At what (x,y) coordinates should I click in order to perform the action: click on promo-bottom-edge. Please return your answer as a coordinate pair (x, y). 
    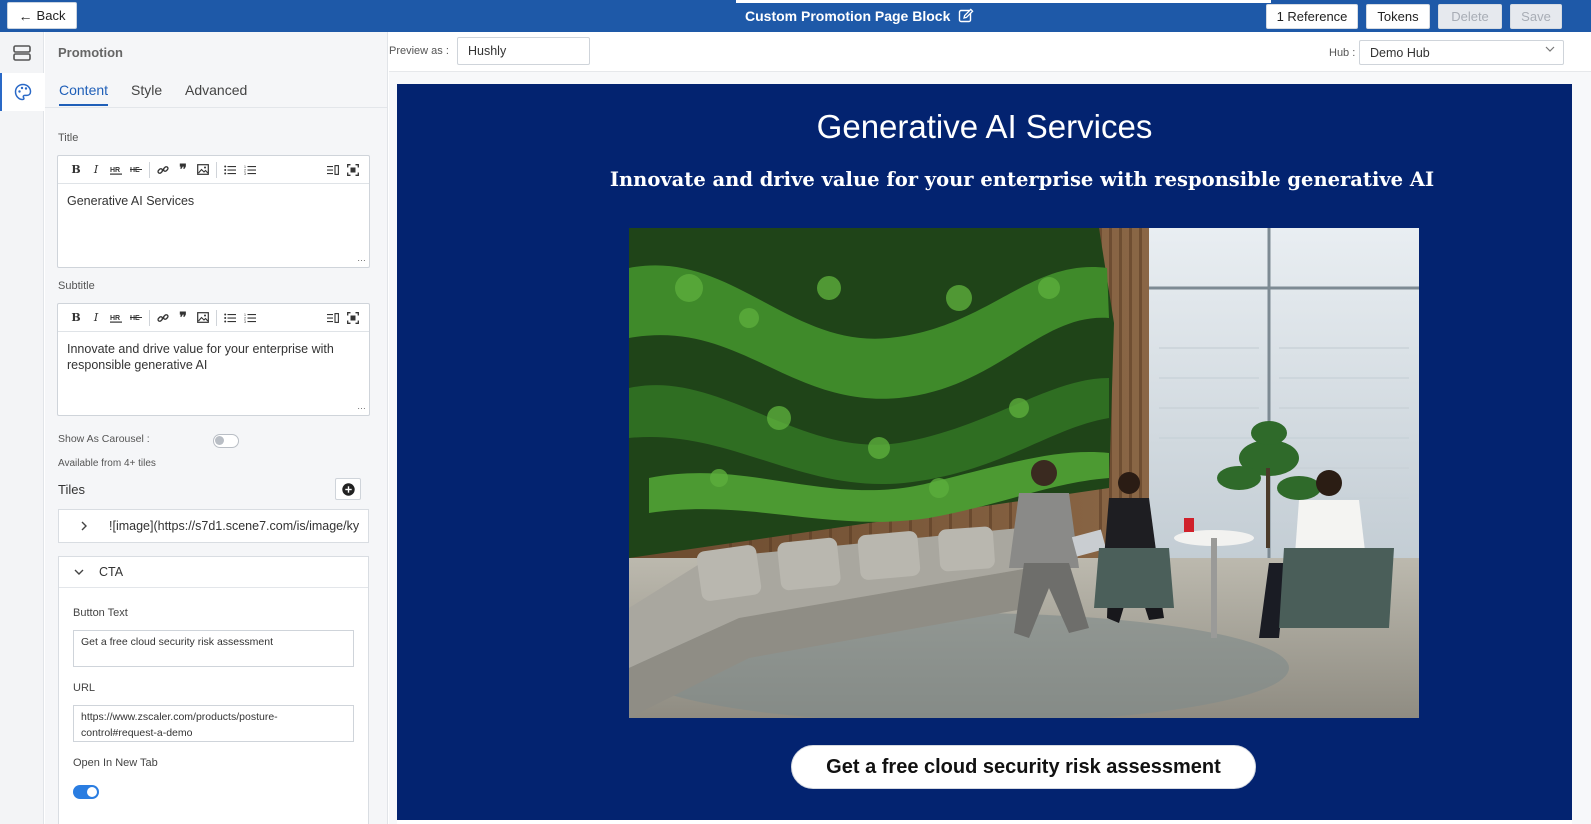
    Looking at the image, I should click on (984, 822).